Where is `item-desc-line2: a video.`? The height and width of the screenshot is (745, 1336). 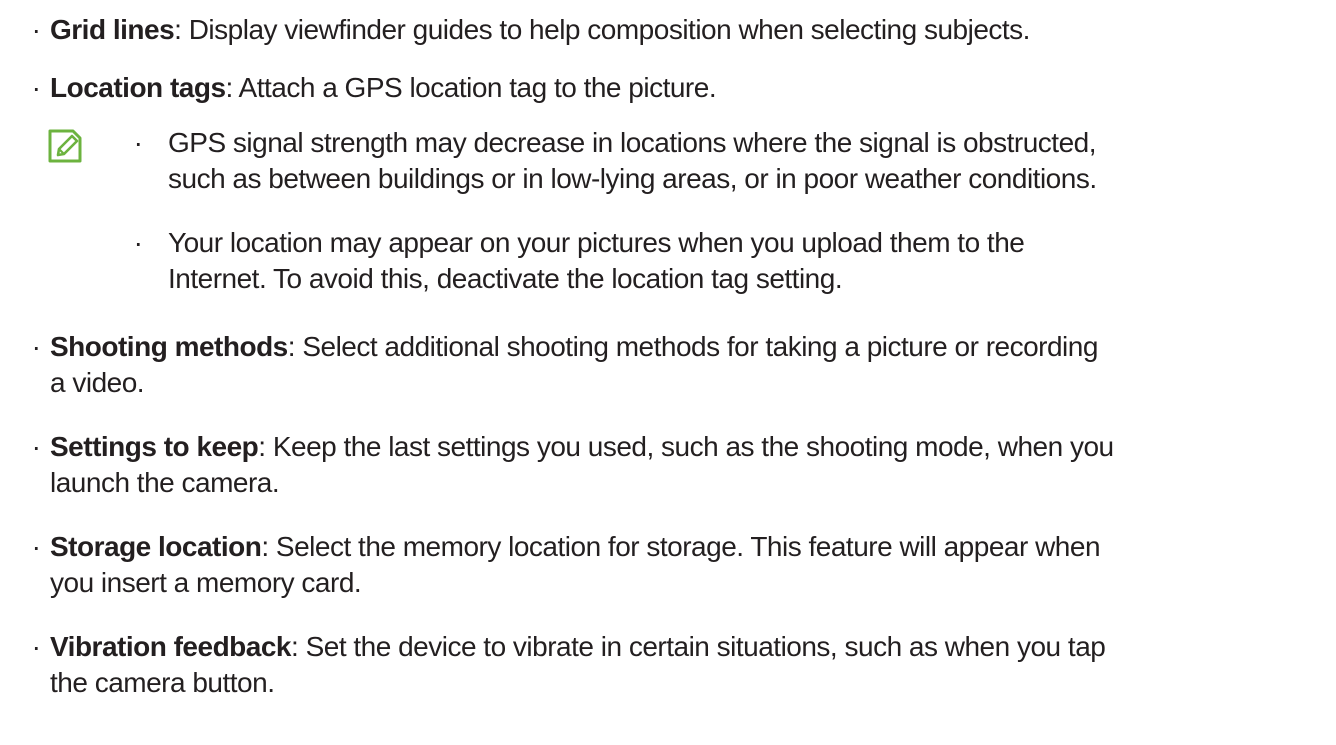 item-desc-line2: a video. is located at coordinates (97, 382).